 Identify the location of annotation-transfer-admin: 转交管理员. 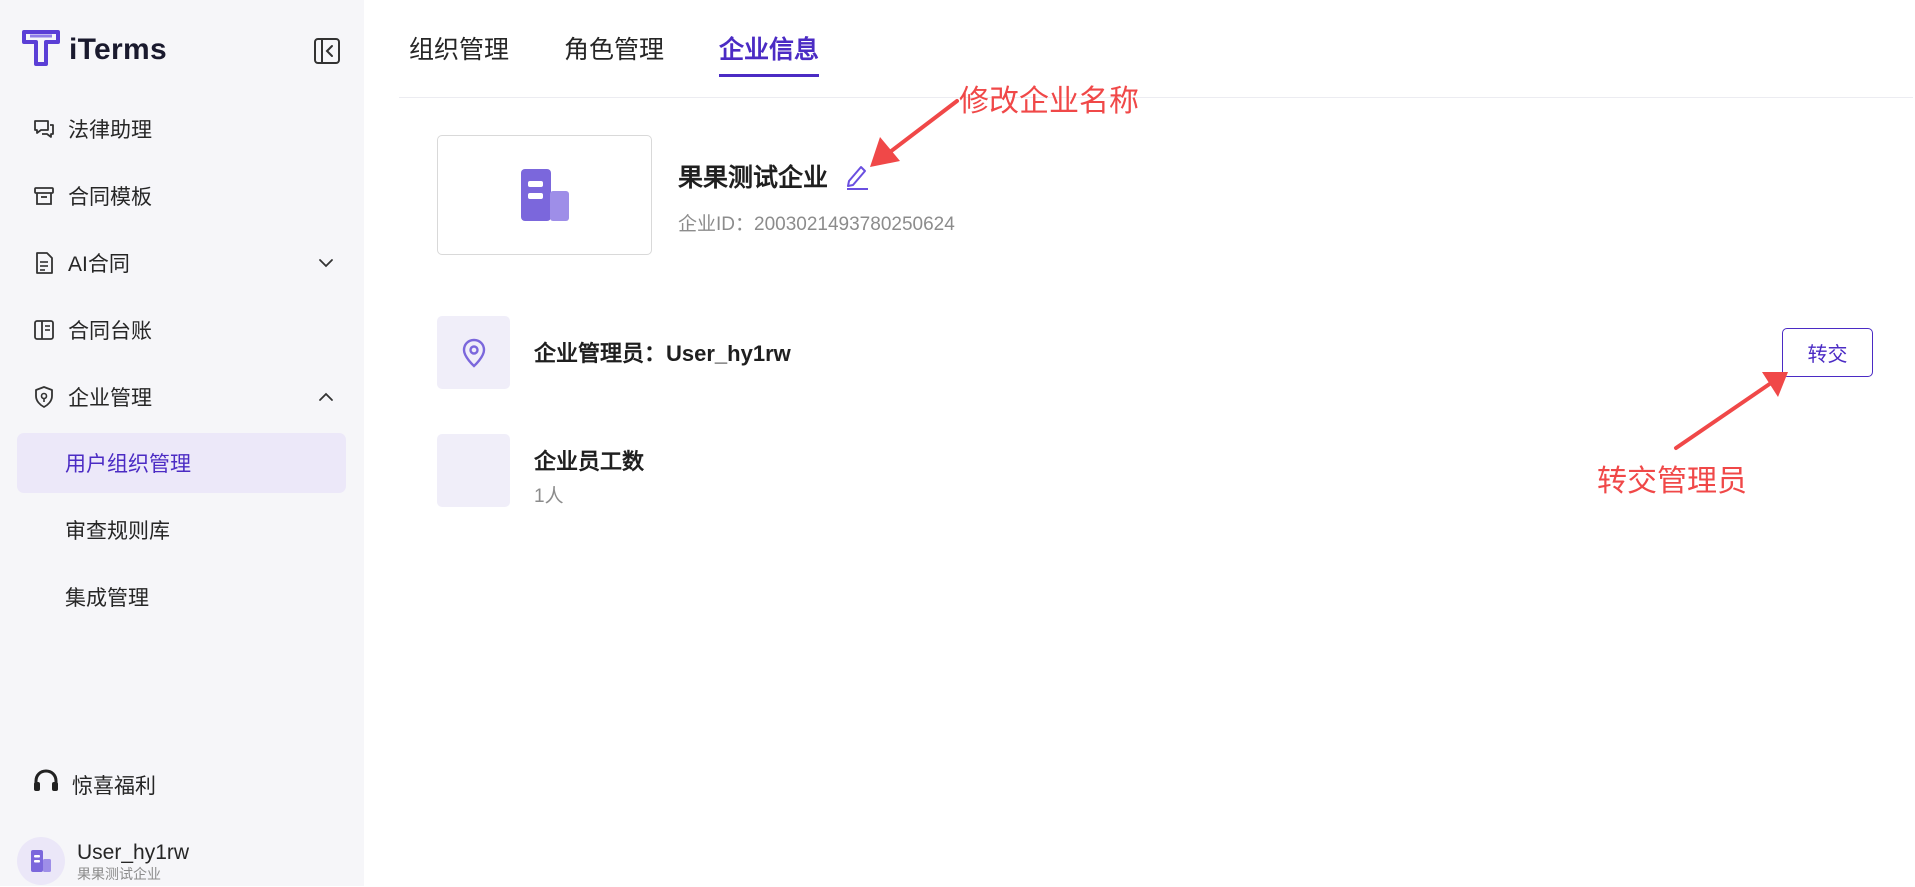
(1672, 481).